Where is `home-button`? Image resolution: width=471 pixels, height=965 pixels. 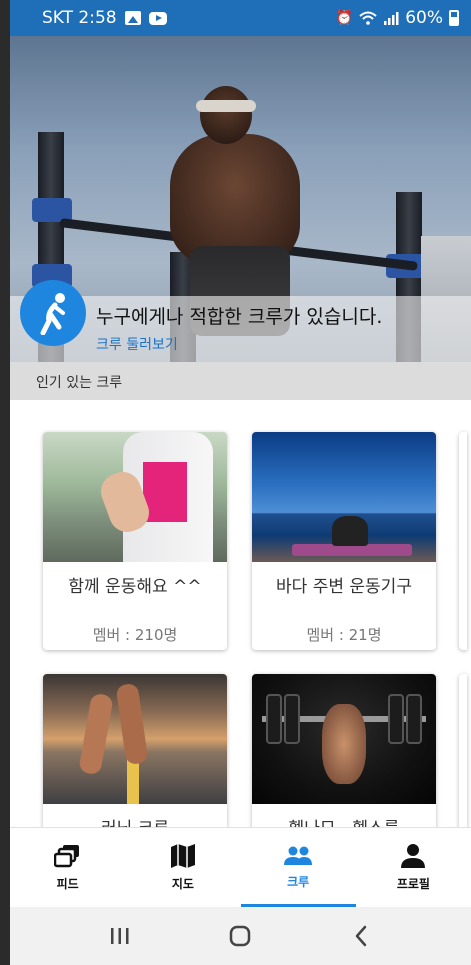 home-button is located at coordinates (240, 936).